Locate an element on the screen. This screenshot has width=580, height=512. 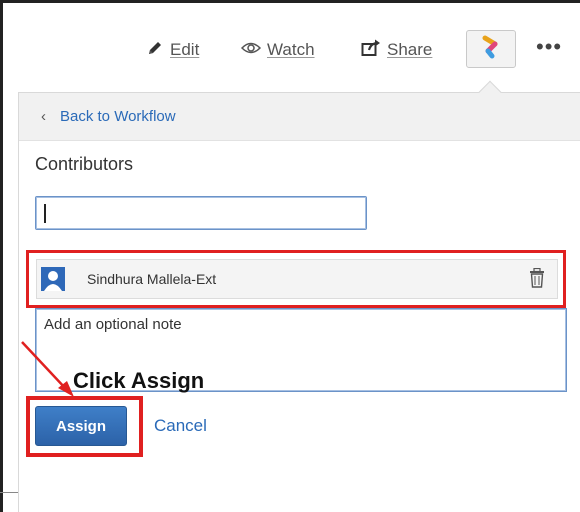
more-actions-button: ••• is located at coordinates (551, 50).